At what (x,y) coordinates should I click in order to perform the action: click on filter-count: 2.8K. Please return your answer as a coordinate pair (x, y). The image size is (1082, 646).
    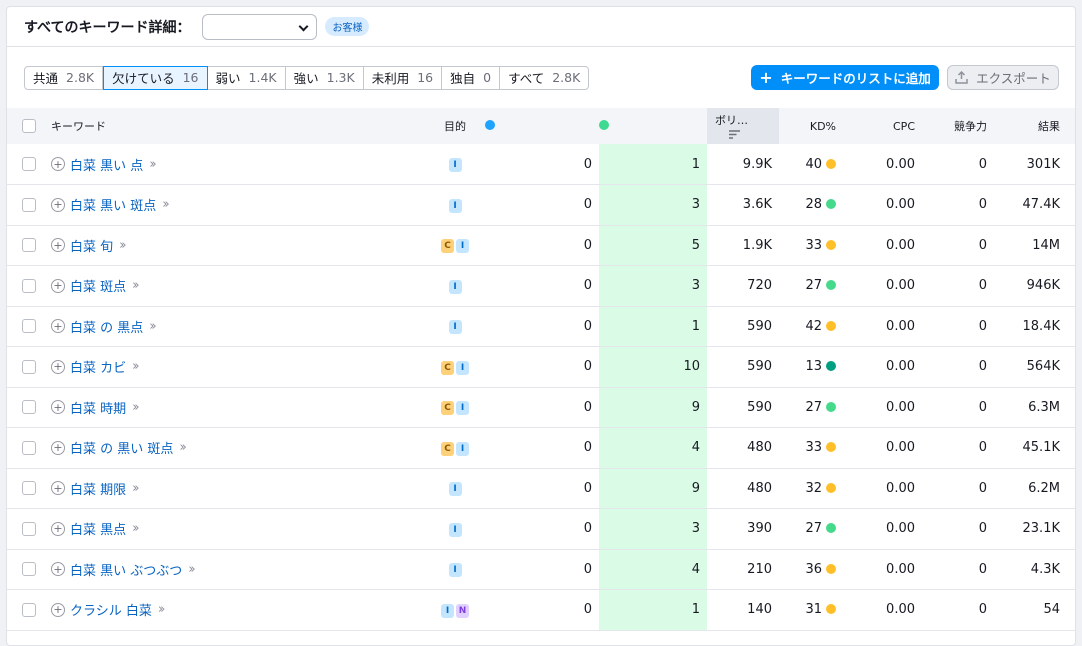
    Looking at the image, I should click on (566, 77).